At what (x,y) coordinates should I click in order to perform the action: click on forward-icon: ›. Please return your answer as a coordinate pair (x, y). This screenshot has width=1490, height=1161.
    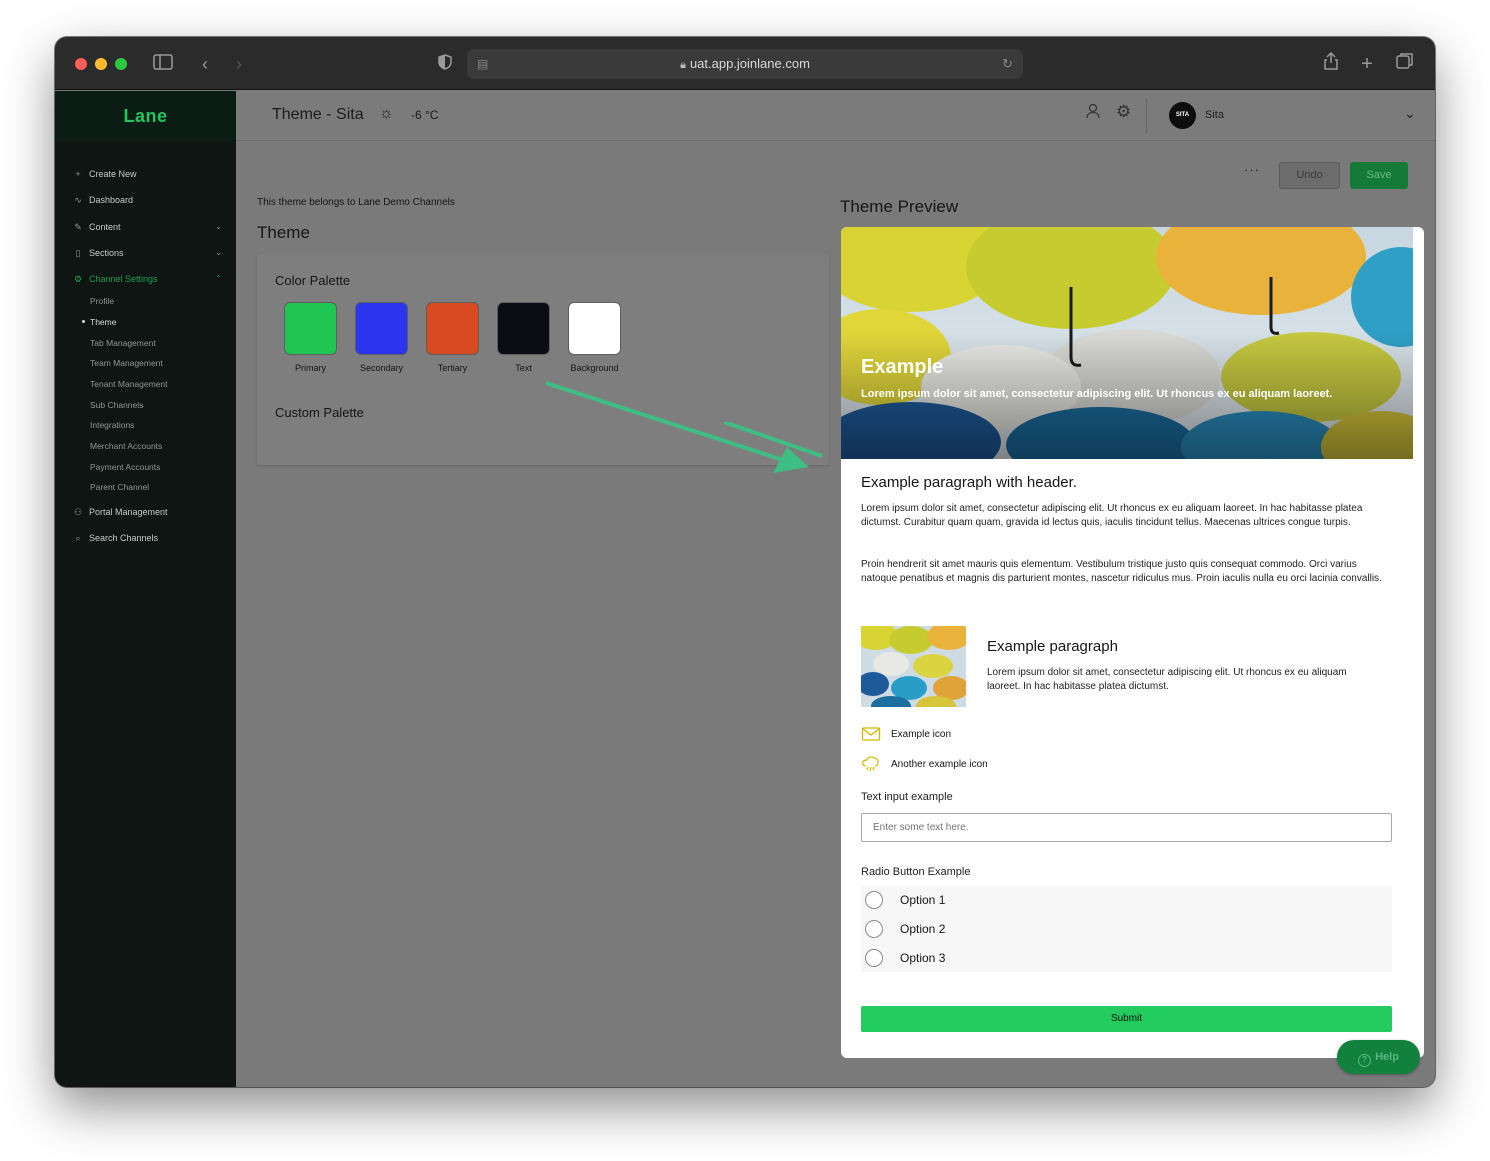
    Looking at the image, I should click on (239, 64).